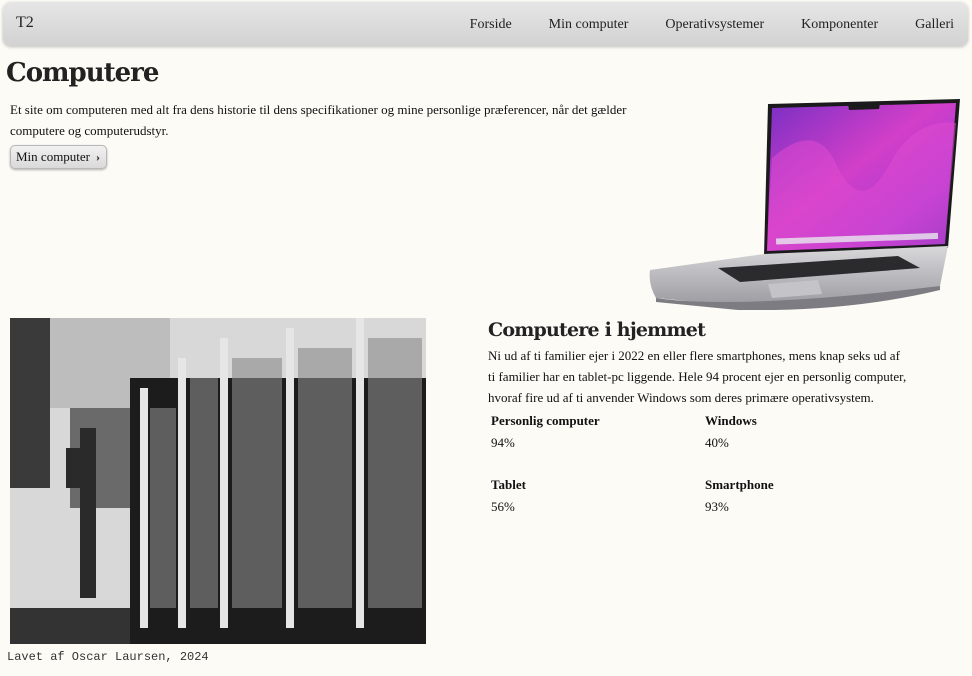 The image size is (972, 676). Describe the element at coordinates (586, 432) in the screenshot. I see `stat-personlig-computer: Personlig computer 94%` at that location.